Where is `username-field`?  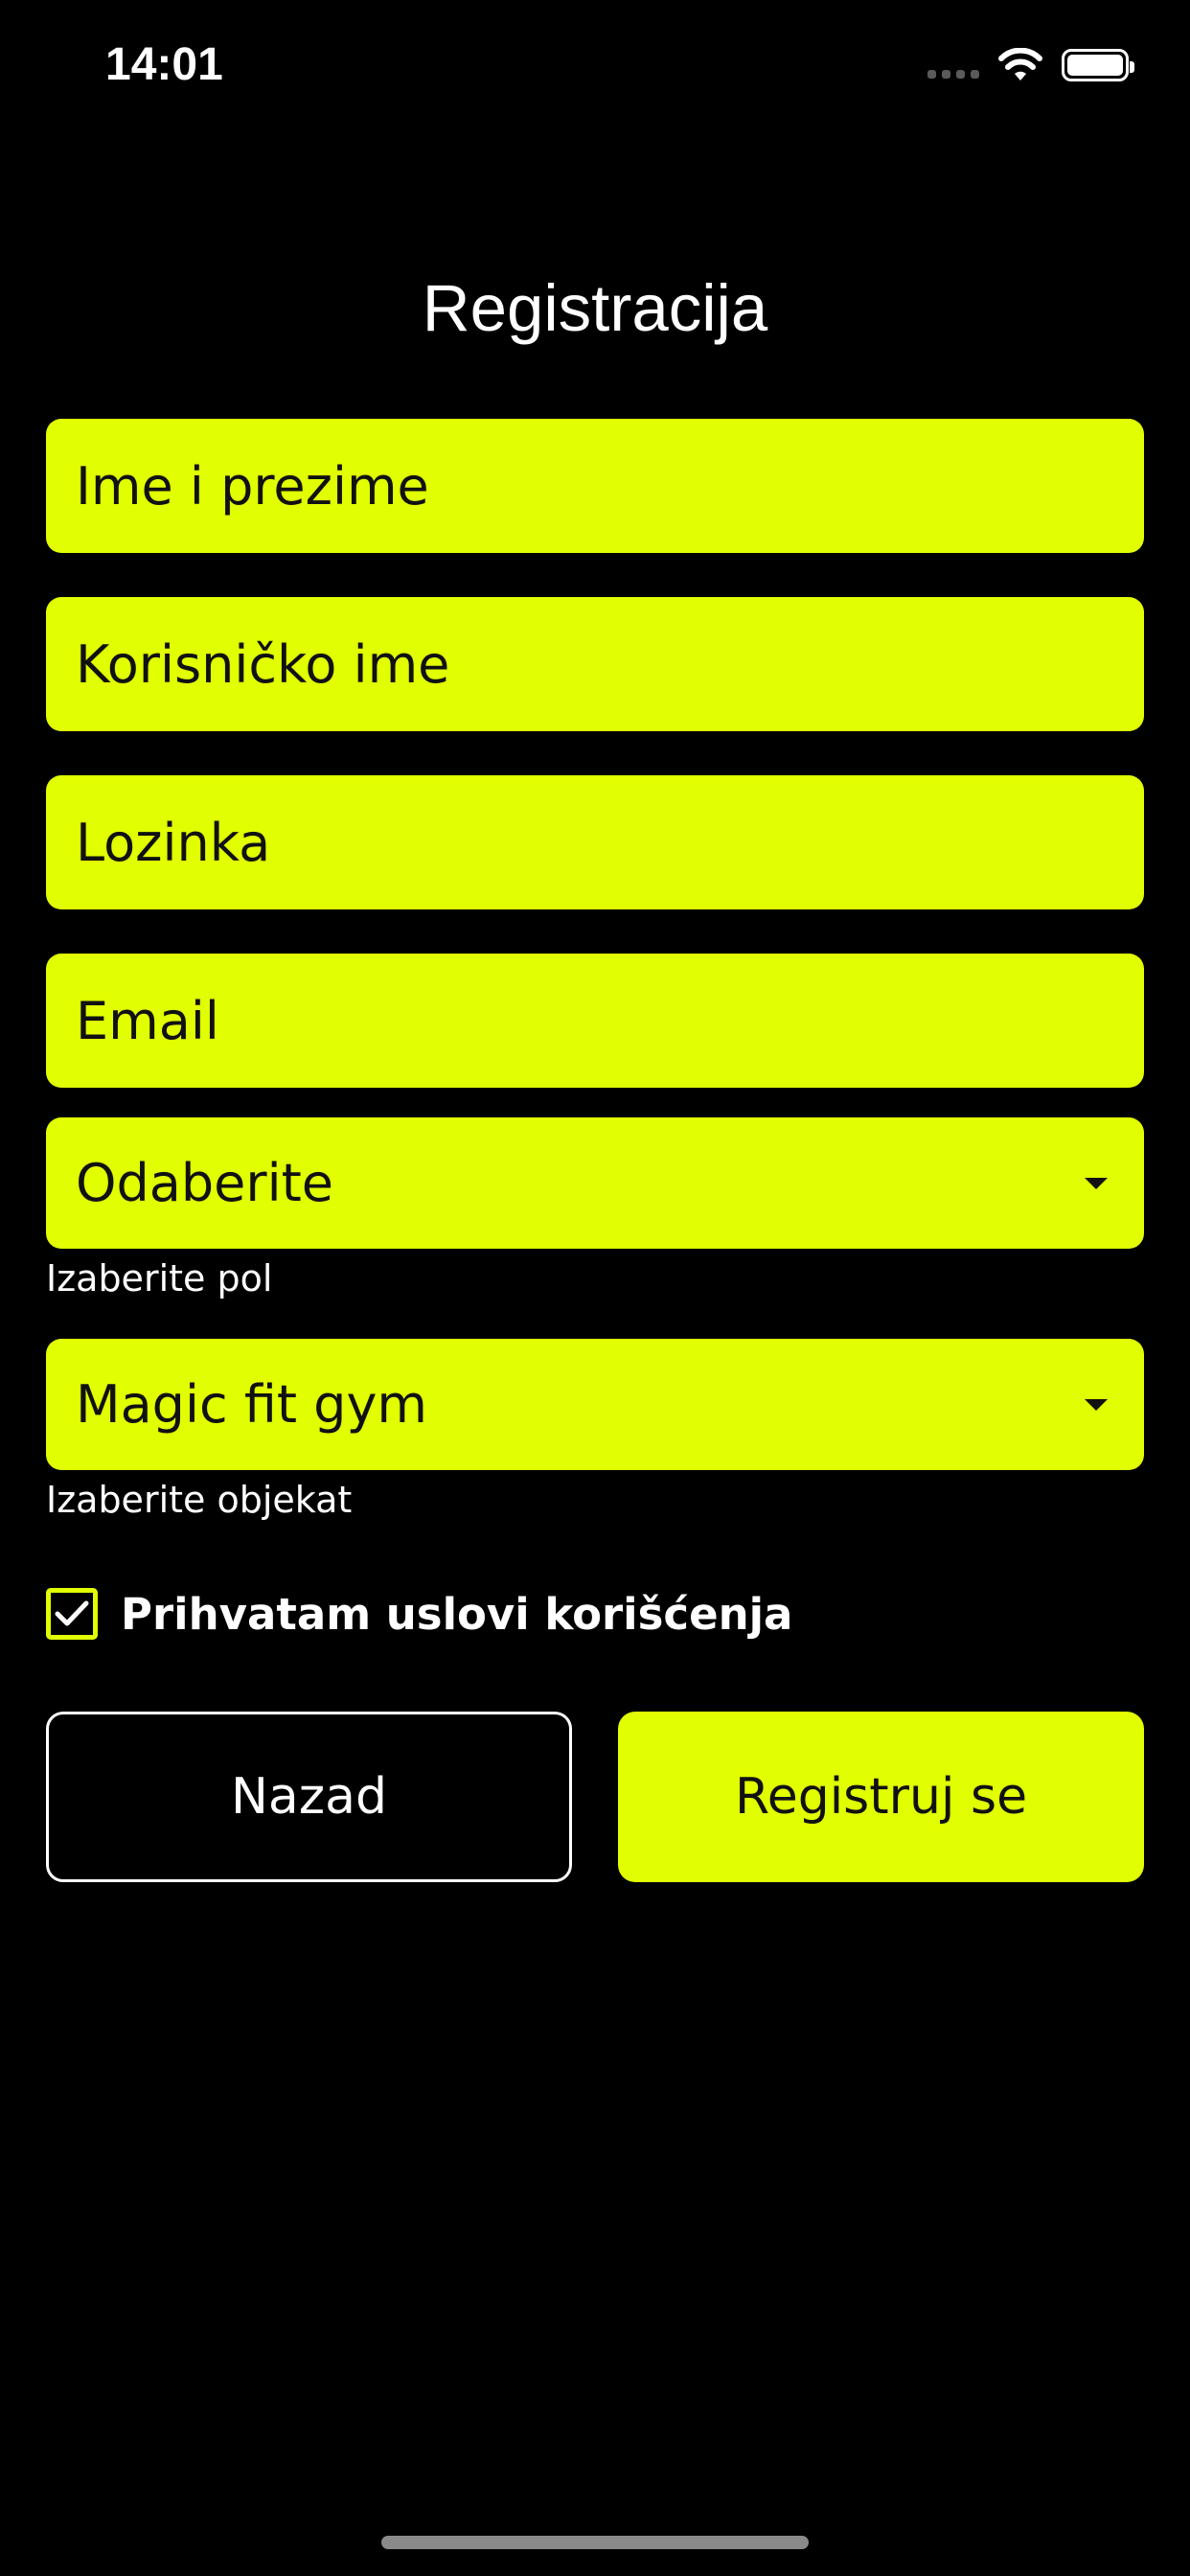 username-field is located at coordinates (595, 664).